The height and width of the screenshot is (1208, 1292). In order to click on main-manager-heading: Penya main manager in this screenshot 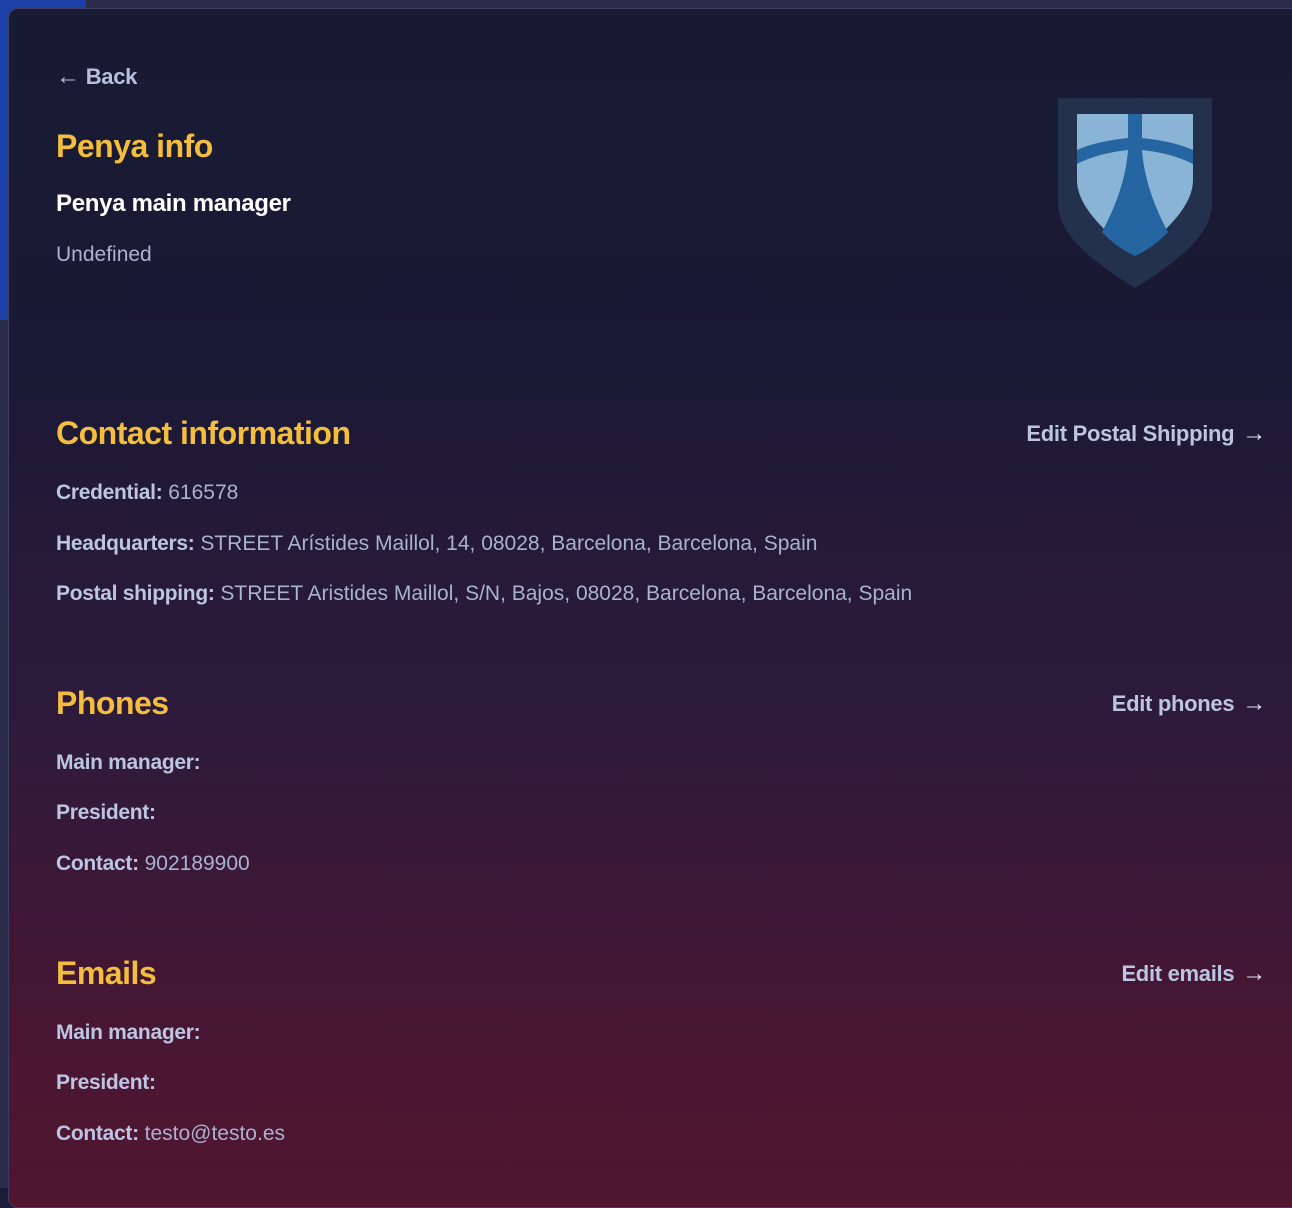, I will do `click(173, 203)`.